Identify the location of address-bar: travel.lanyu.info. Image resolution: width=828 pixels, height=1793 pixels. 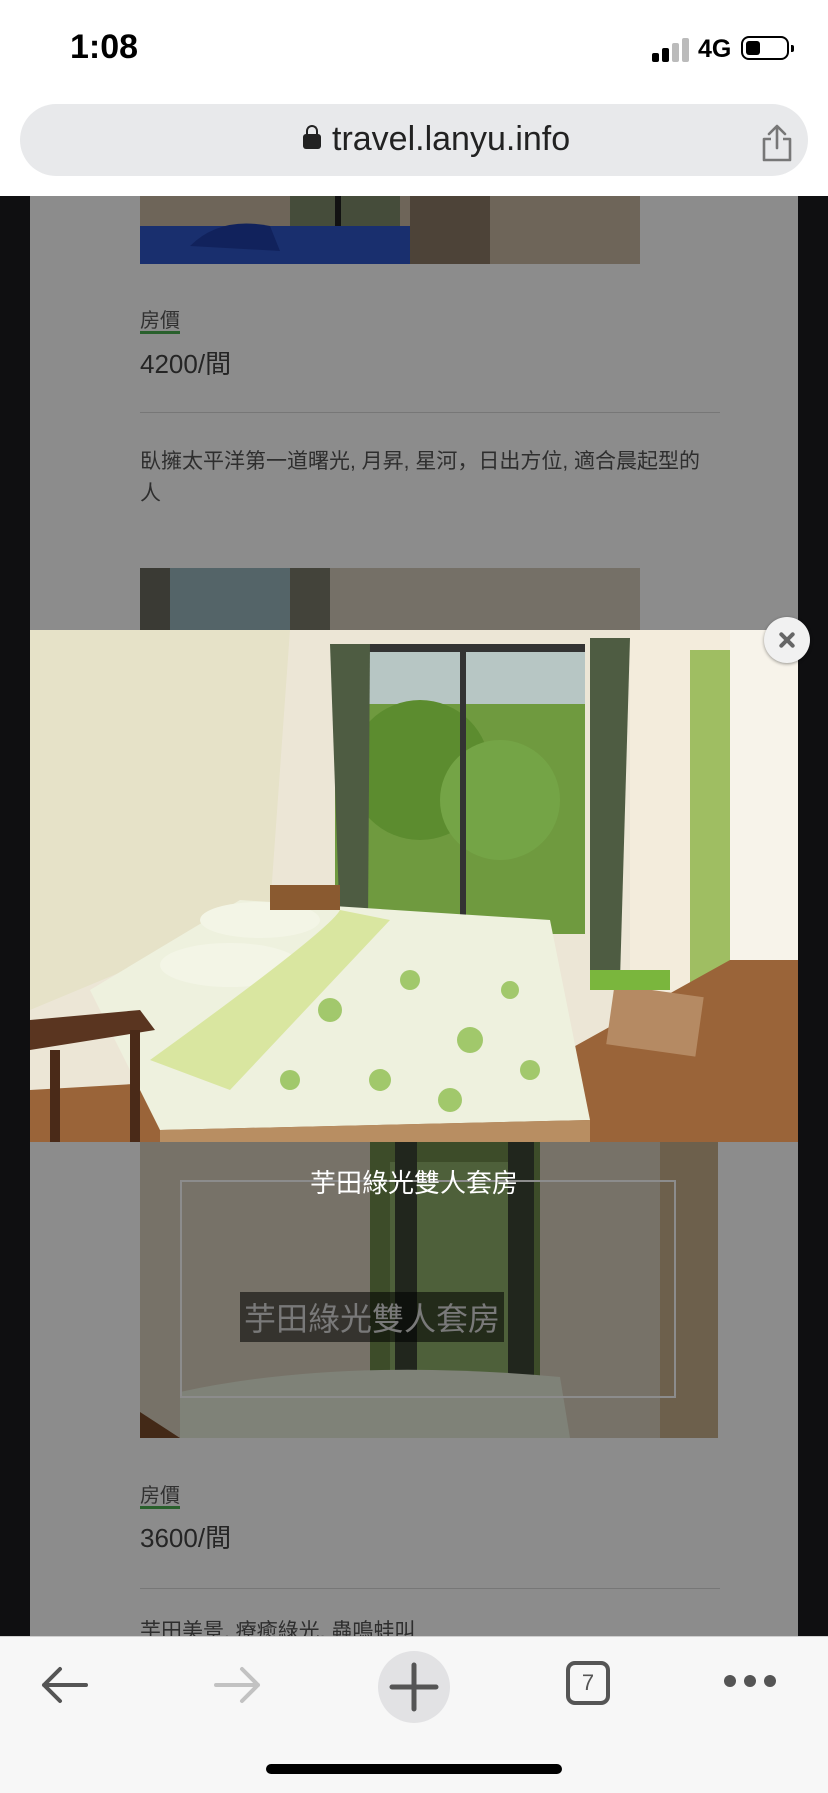
(414, 140).